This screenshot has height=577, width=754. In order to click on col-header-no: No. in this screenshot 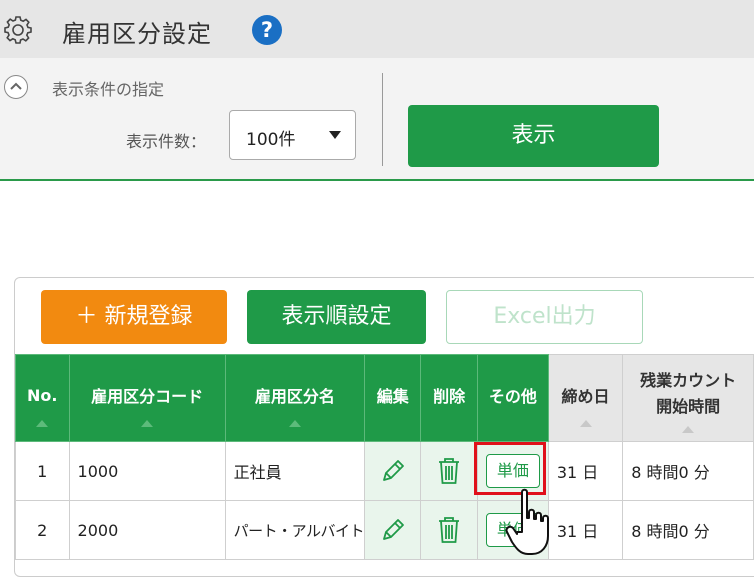, I will do `click(42, 398)`.